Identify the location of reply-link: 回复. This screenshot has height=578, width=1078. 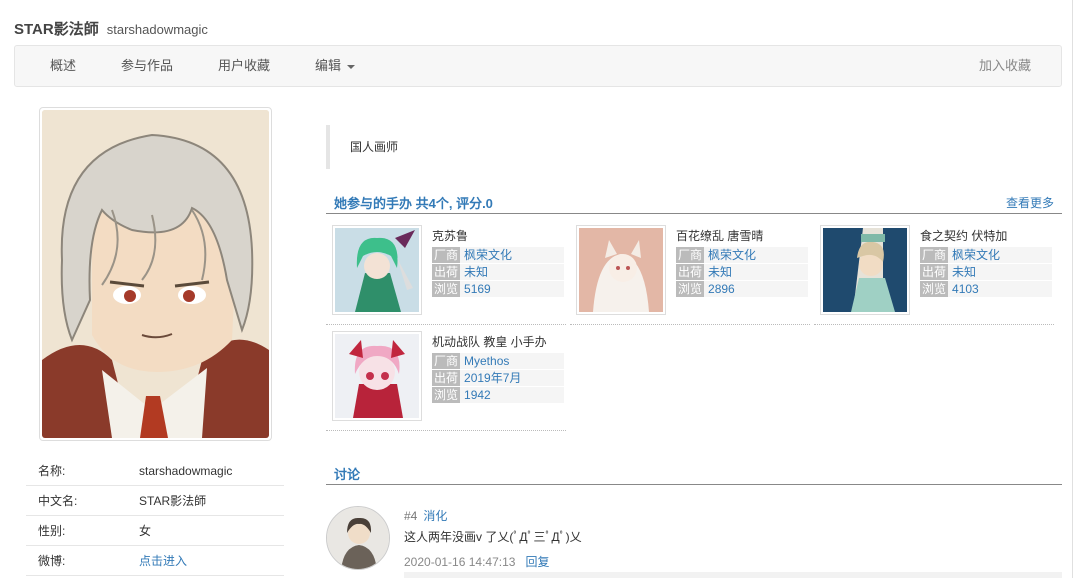
(537, 562).